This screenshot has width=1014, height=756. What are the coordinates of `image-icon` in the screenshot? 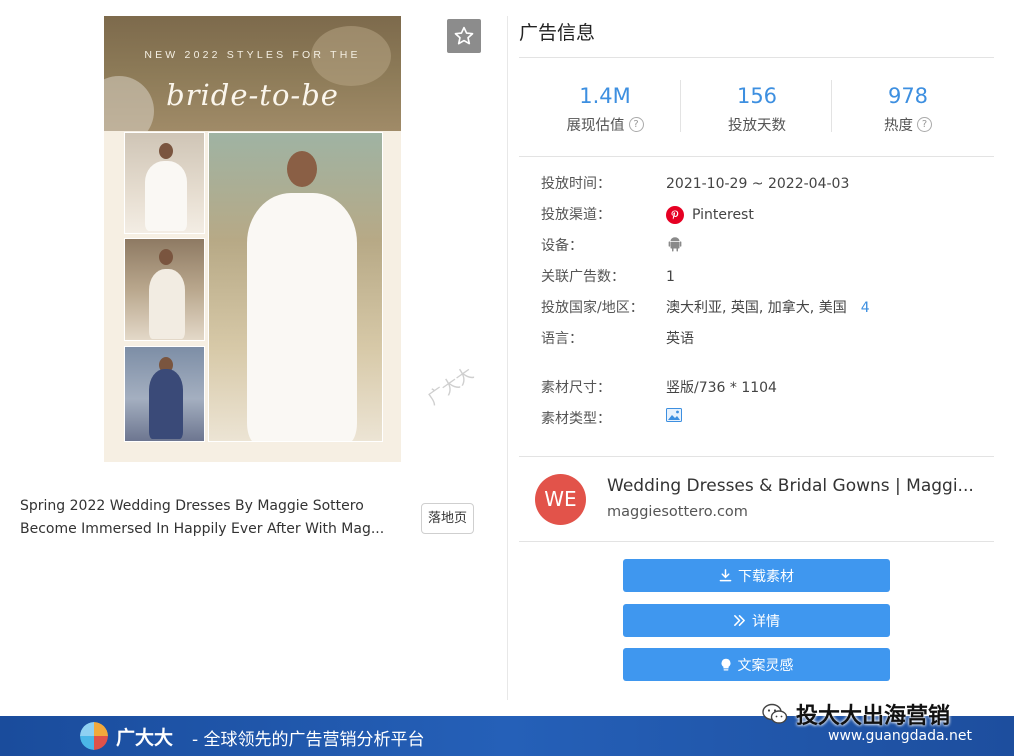 It's located at (674, 415).